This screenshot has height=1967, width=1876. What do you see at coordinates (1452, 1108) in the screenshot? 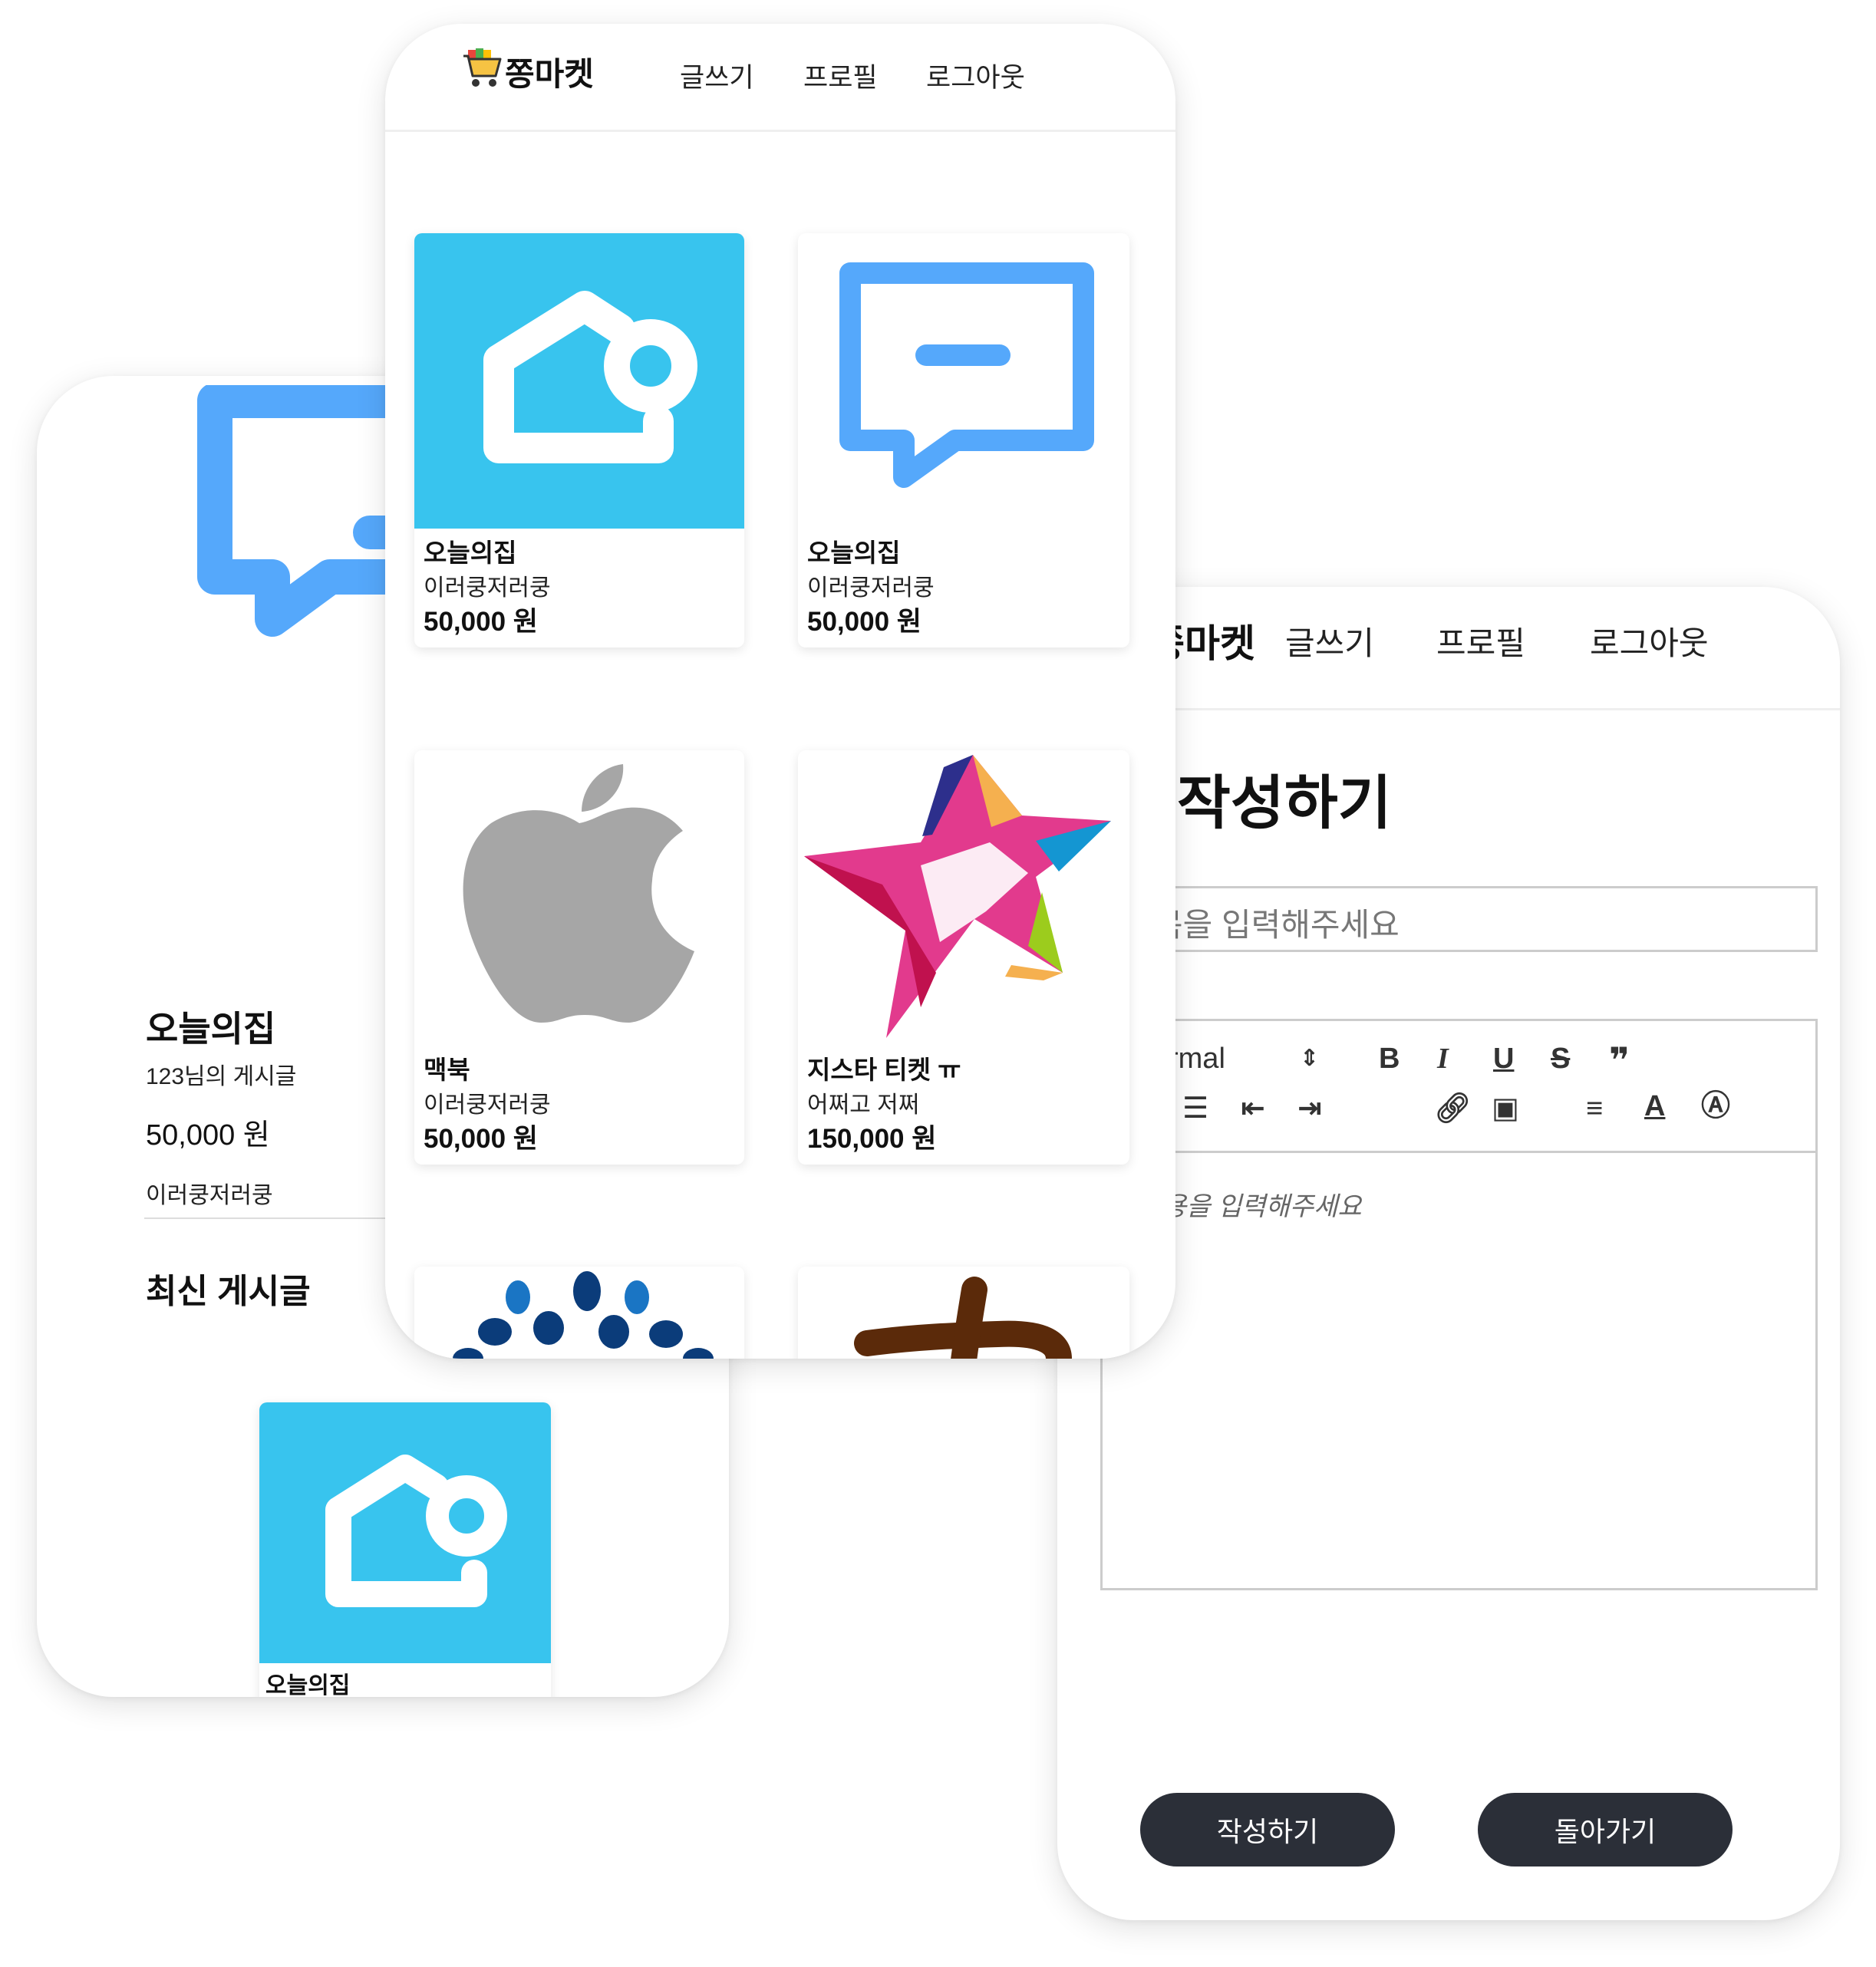
I see `link-icon: 🔗︎` at bounding box center [1452, 1108].